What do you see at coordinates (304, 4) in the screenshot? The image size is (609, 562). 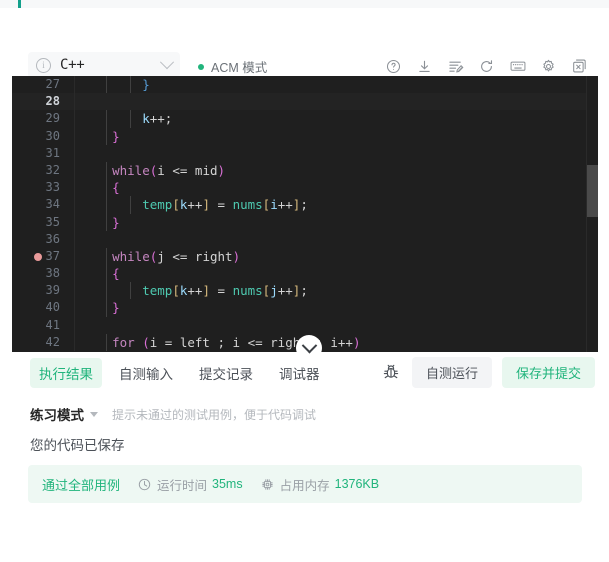 I see `top-strip` at bounding box center [304, 4].